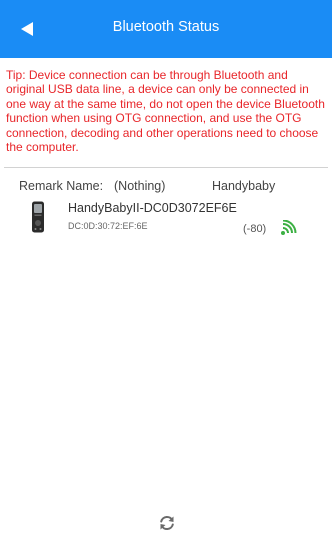 The width and height of the screenshot is (332, 537). What do you see at coordinates (108, 226) in the screenshot?
I see `device-mac-address: DC:0D:30:72:EF:6E` at bounding box center [108, 226].